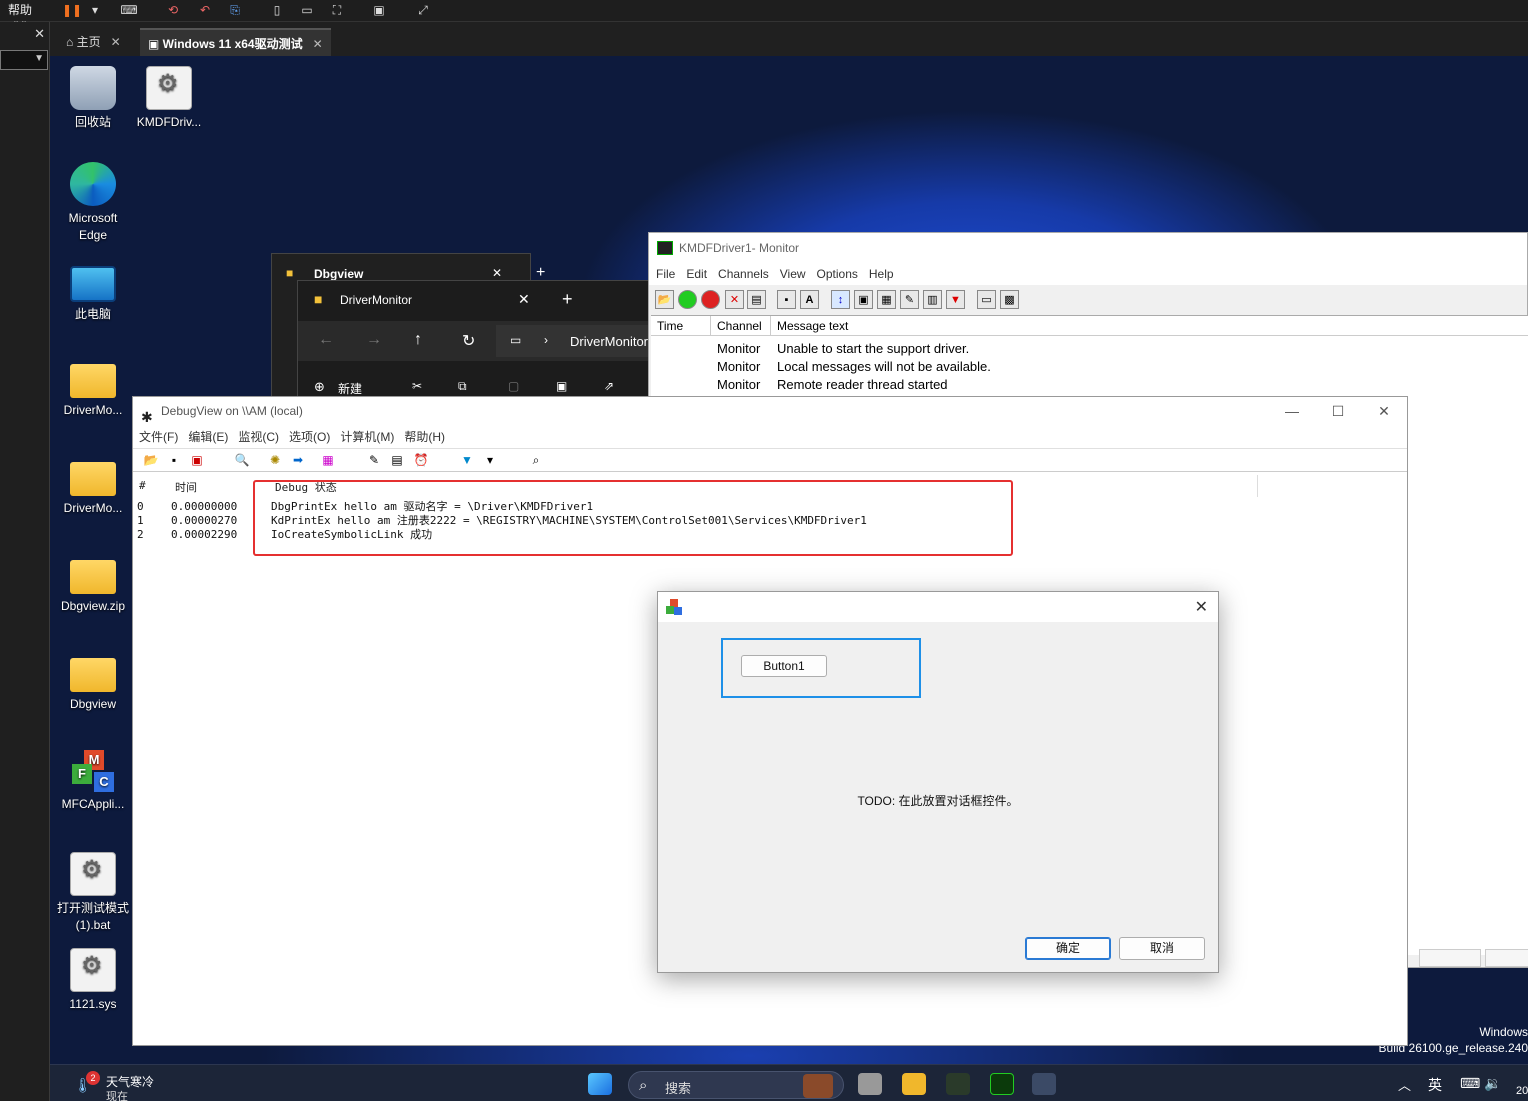  I want to click on clear-icon: ✕, so click(734, 299).